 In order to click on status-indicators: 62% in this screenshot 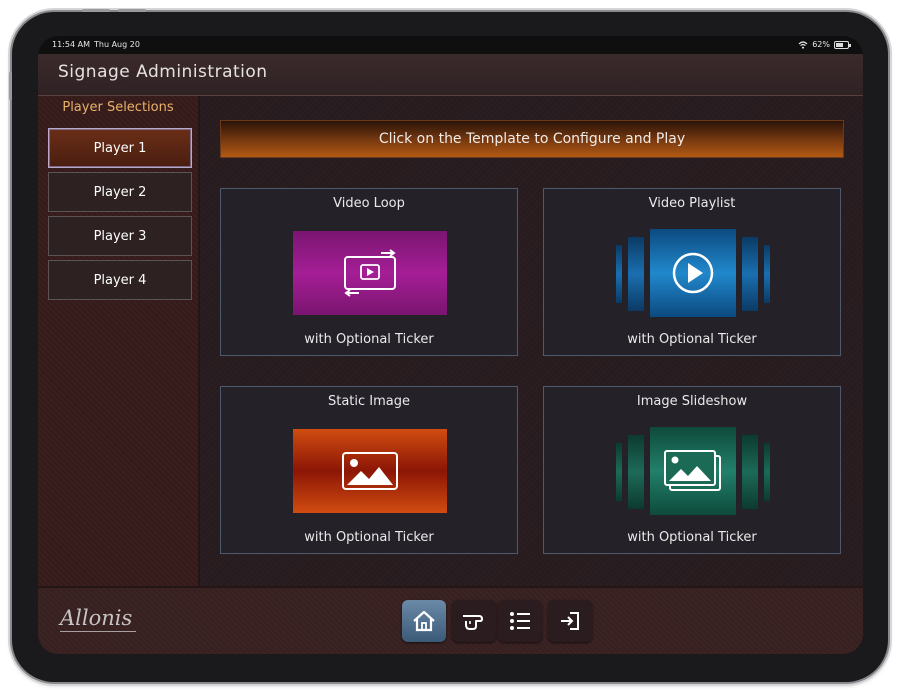, I will do `click(824, 45)`.